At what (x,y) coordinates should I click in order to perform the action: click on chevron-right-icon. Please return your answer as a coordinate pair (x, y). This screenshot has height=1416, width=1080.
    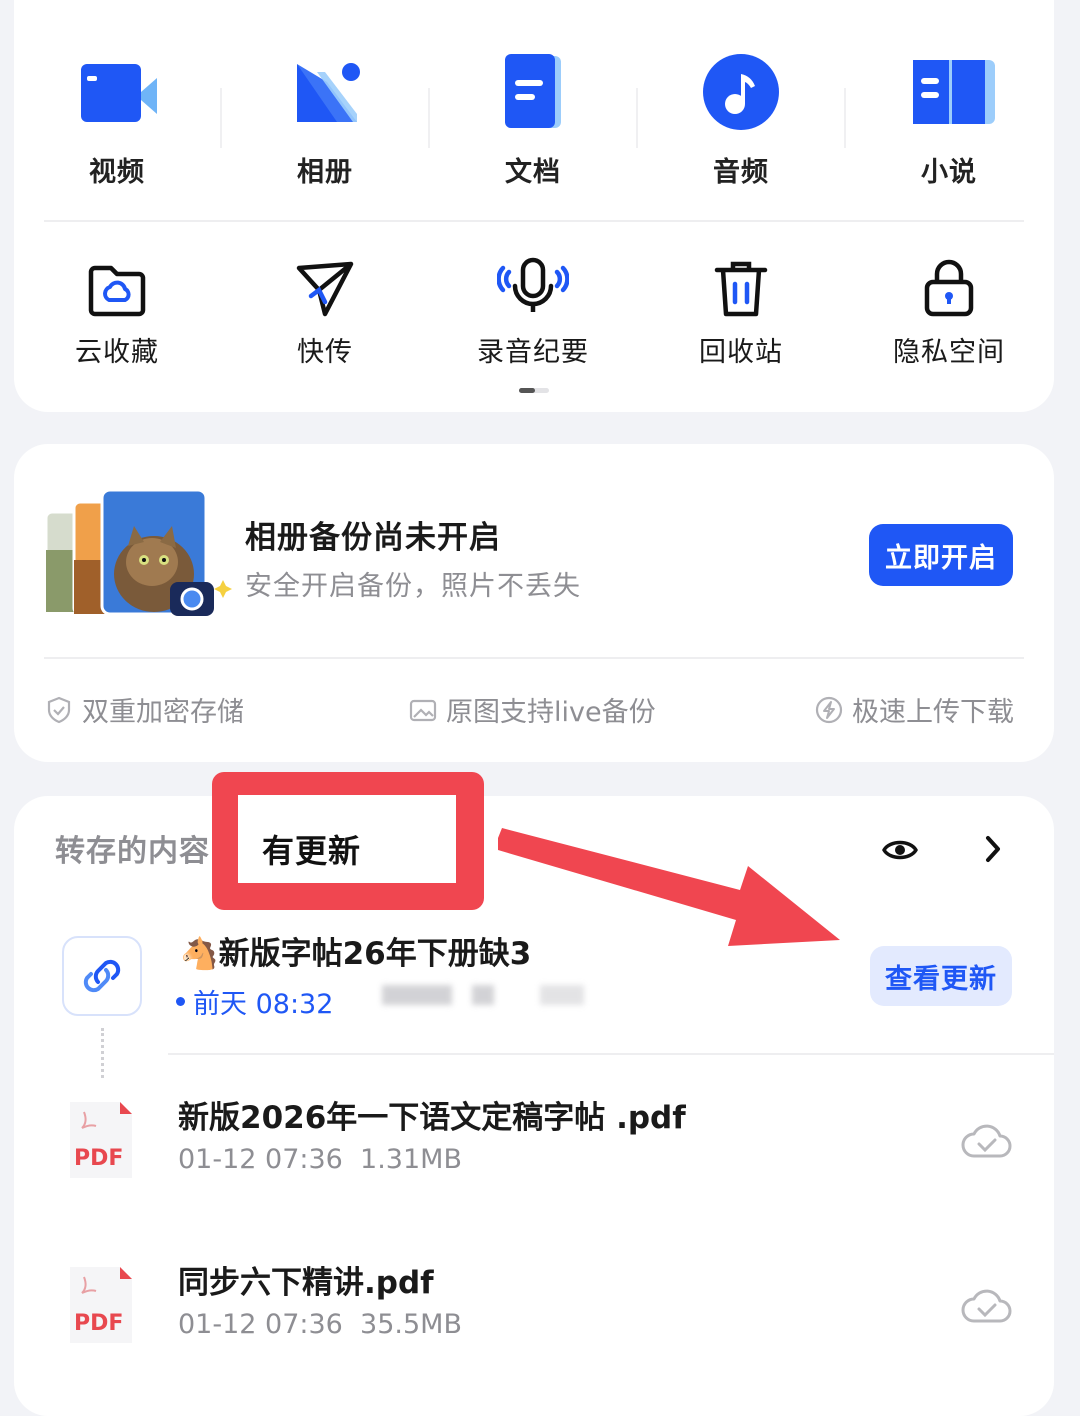
    Looking at the image, I should click on (993, 849).